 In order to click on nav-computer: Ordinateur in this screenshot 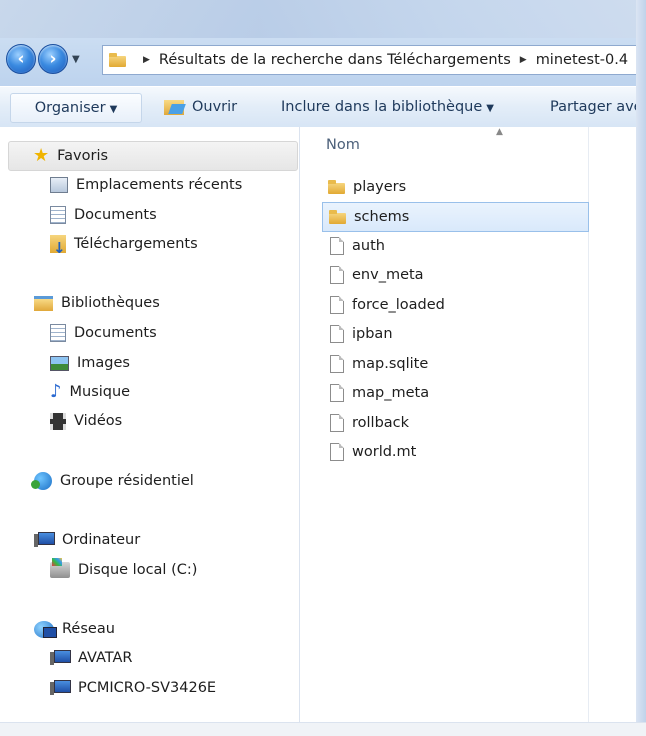, I will do `click(87, 540)`.